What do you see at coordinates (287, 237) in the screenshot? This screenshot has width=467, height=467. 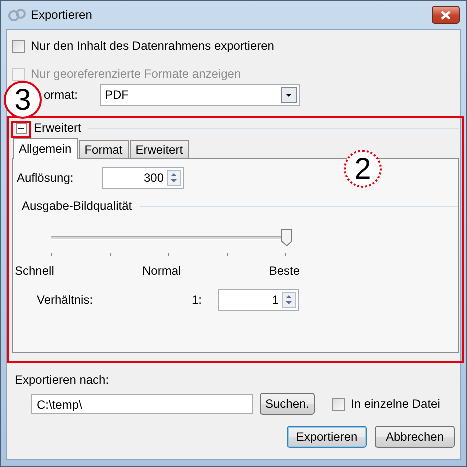 I see `slider-thumb` at bounding box center [287, 237].